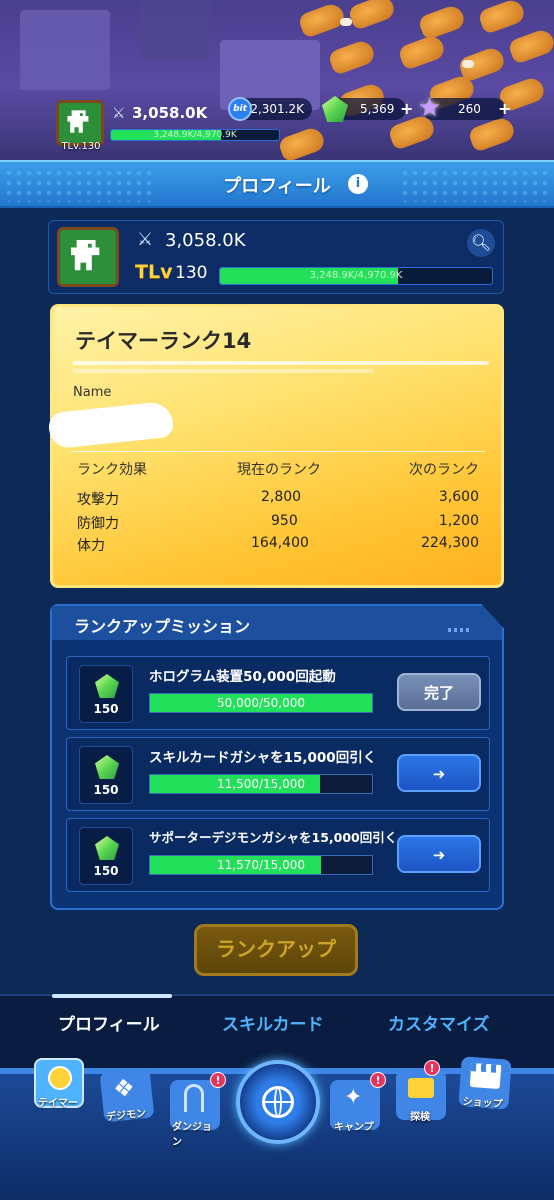 The image size is (554, 1200). I want to click on profile-xp-text: 3,248.9K/4,970.9K, so click(356, 275).